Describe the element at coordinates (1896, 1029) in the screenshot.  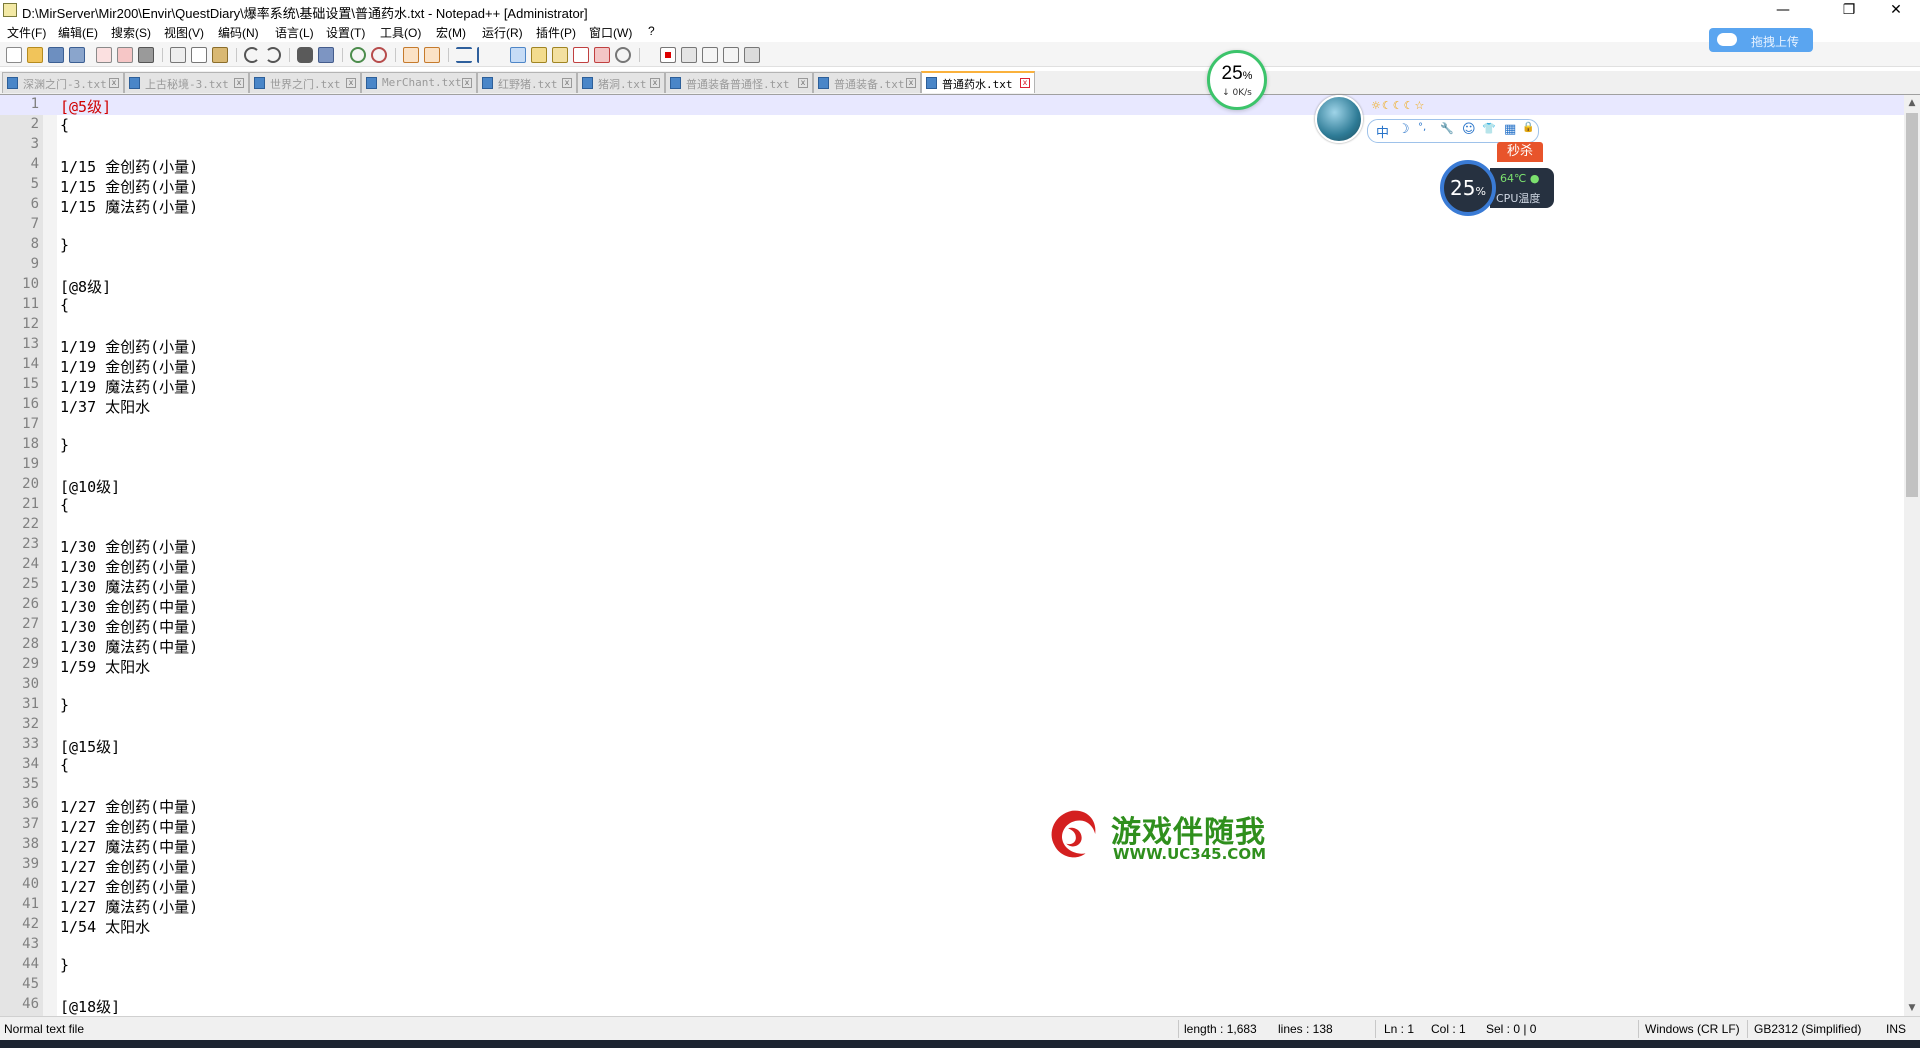
I see `status-insert-mode: INS` at that location.